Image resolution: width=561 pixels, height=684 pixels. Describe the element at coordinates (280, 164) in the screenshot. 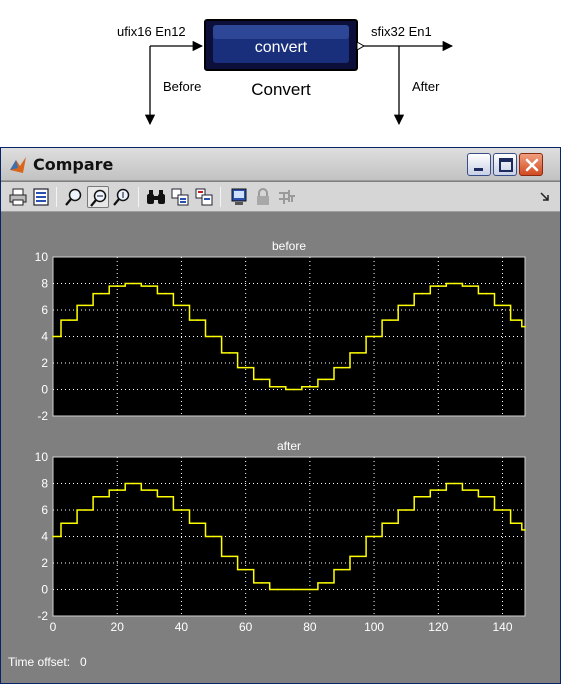

I see `title-bar: Compare` at that location.